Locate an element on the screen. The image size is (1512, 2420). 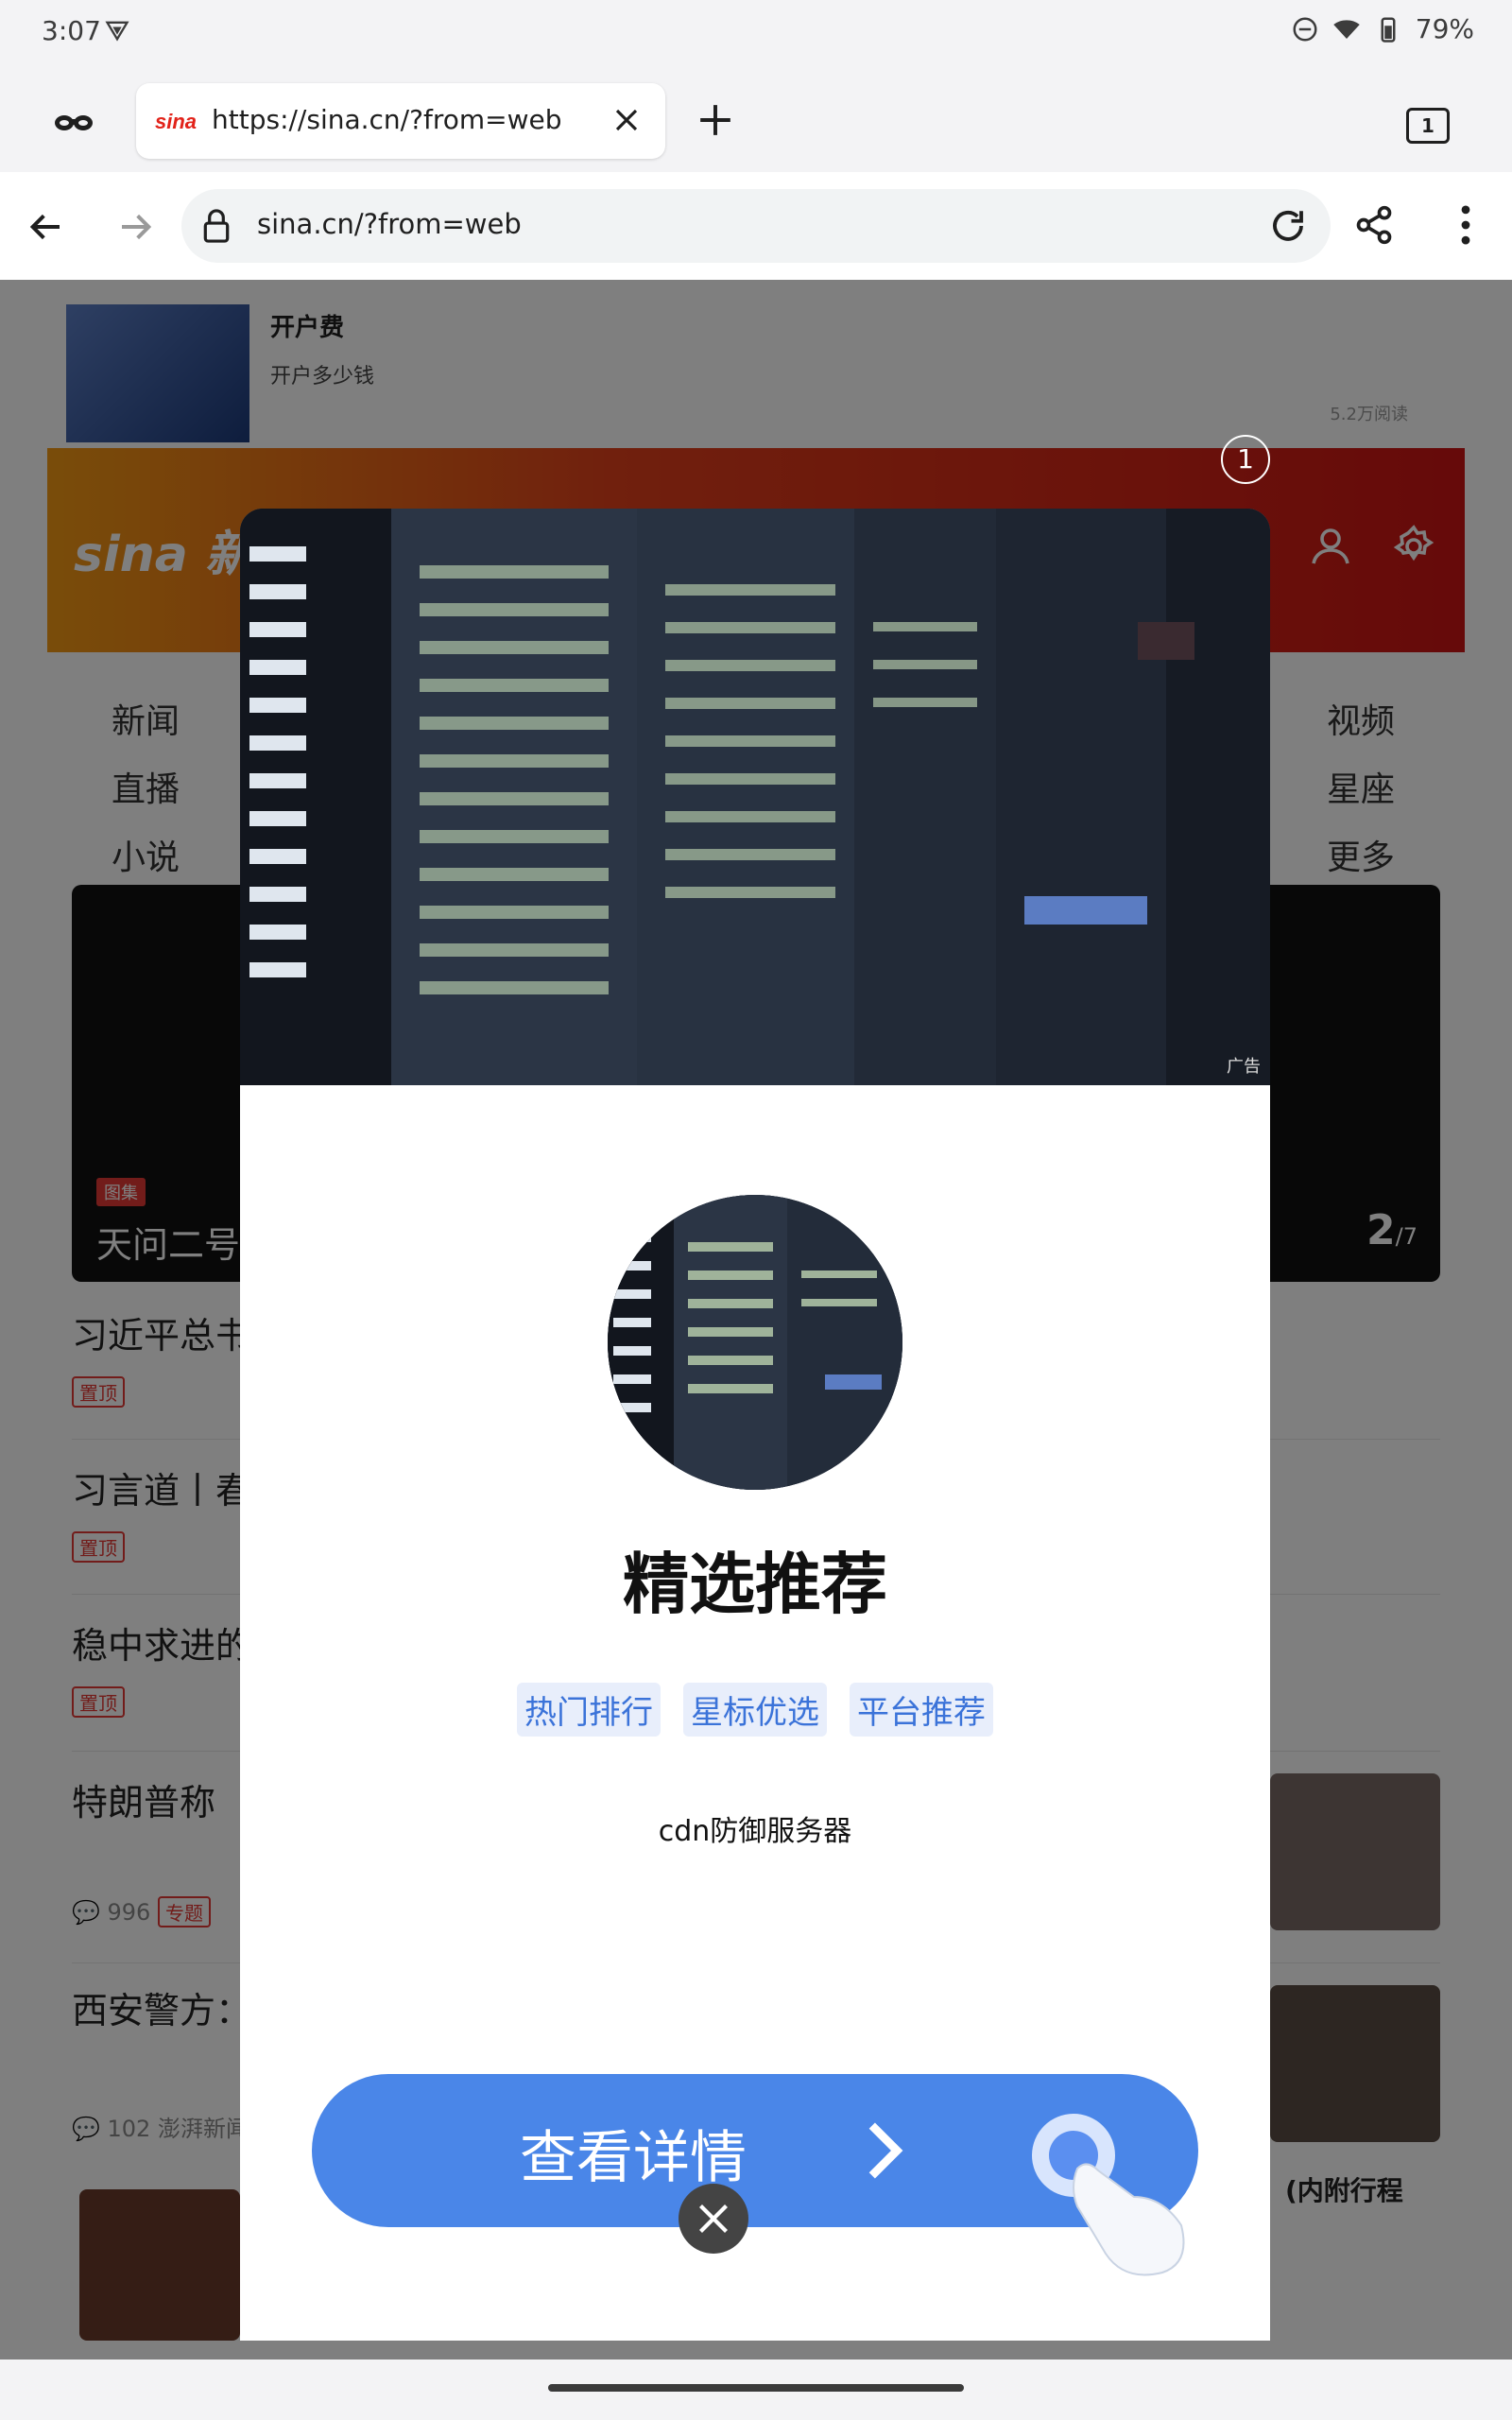
battery-icon is located at coordinates (1388, 30).